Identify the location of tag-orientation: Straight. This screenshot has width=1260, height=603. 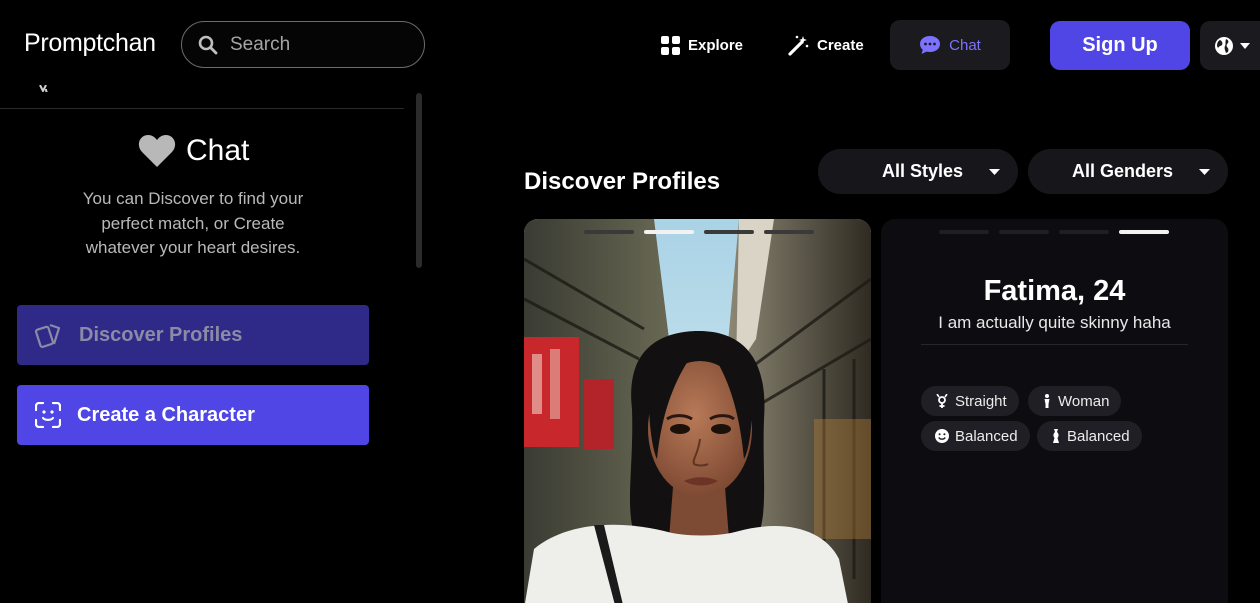
(970, 401).